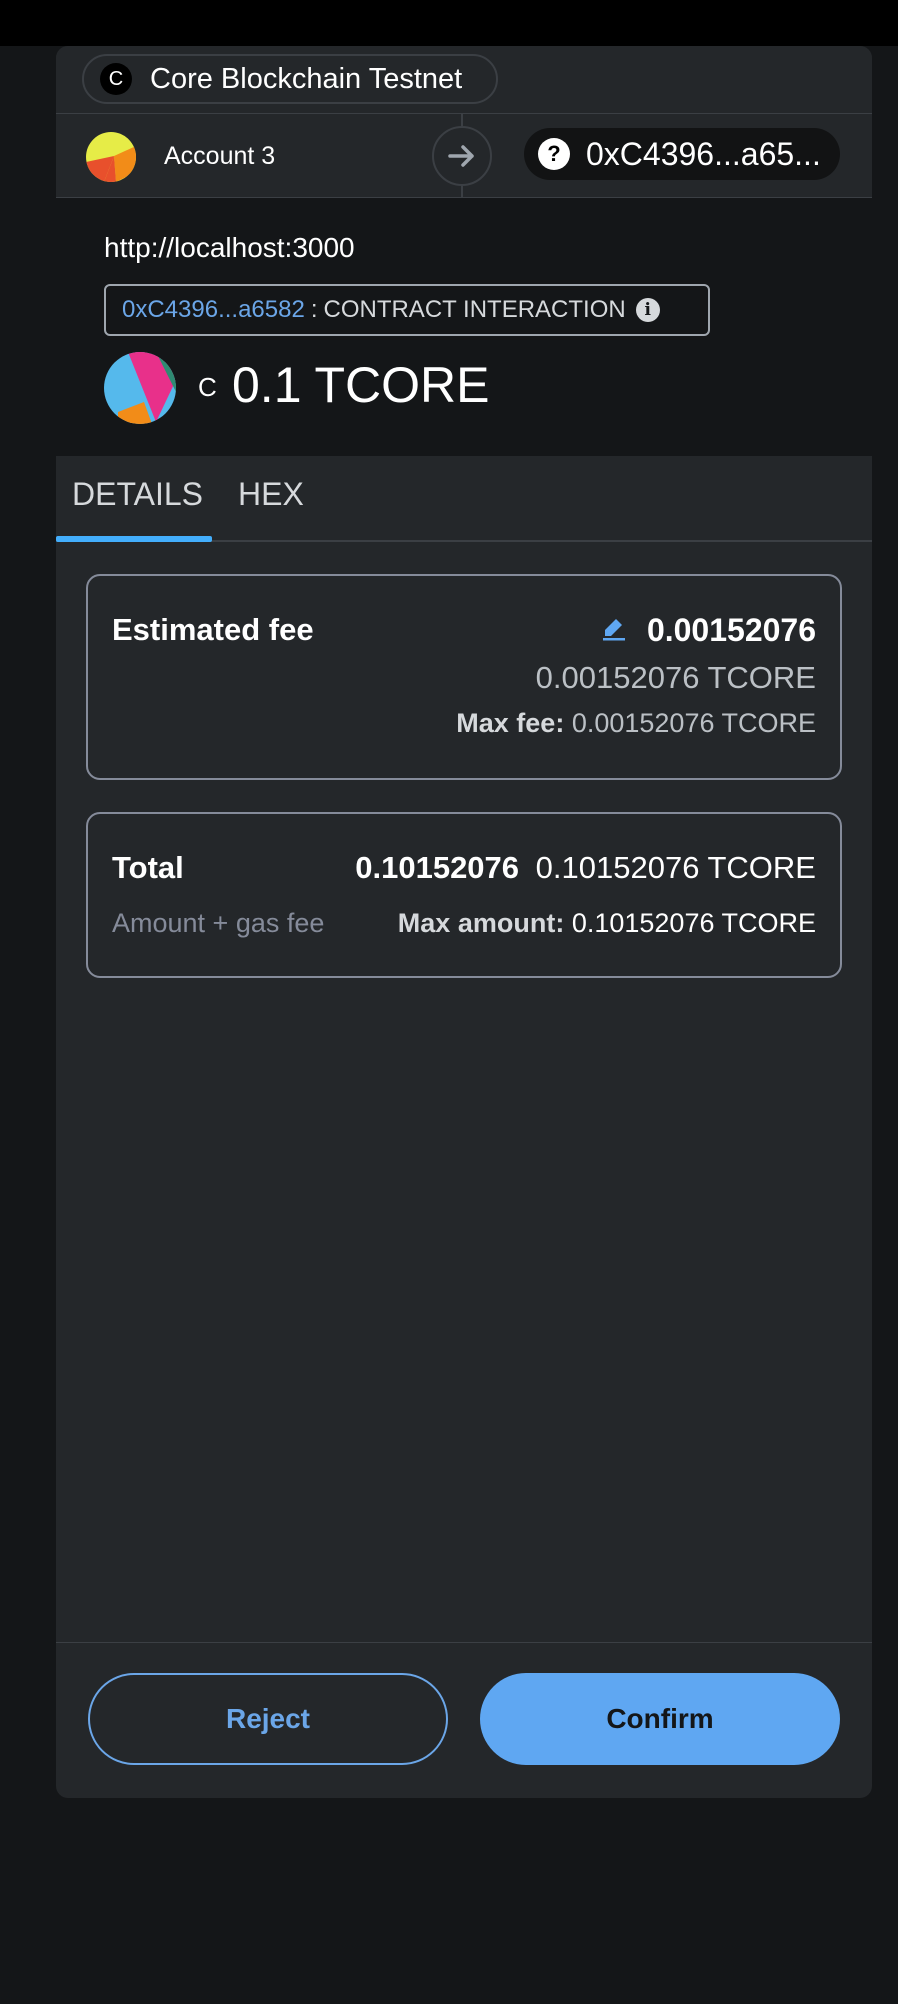  I want to click on account-name: Account 3, so click(219, 156).